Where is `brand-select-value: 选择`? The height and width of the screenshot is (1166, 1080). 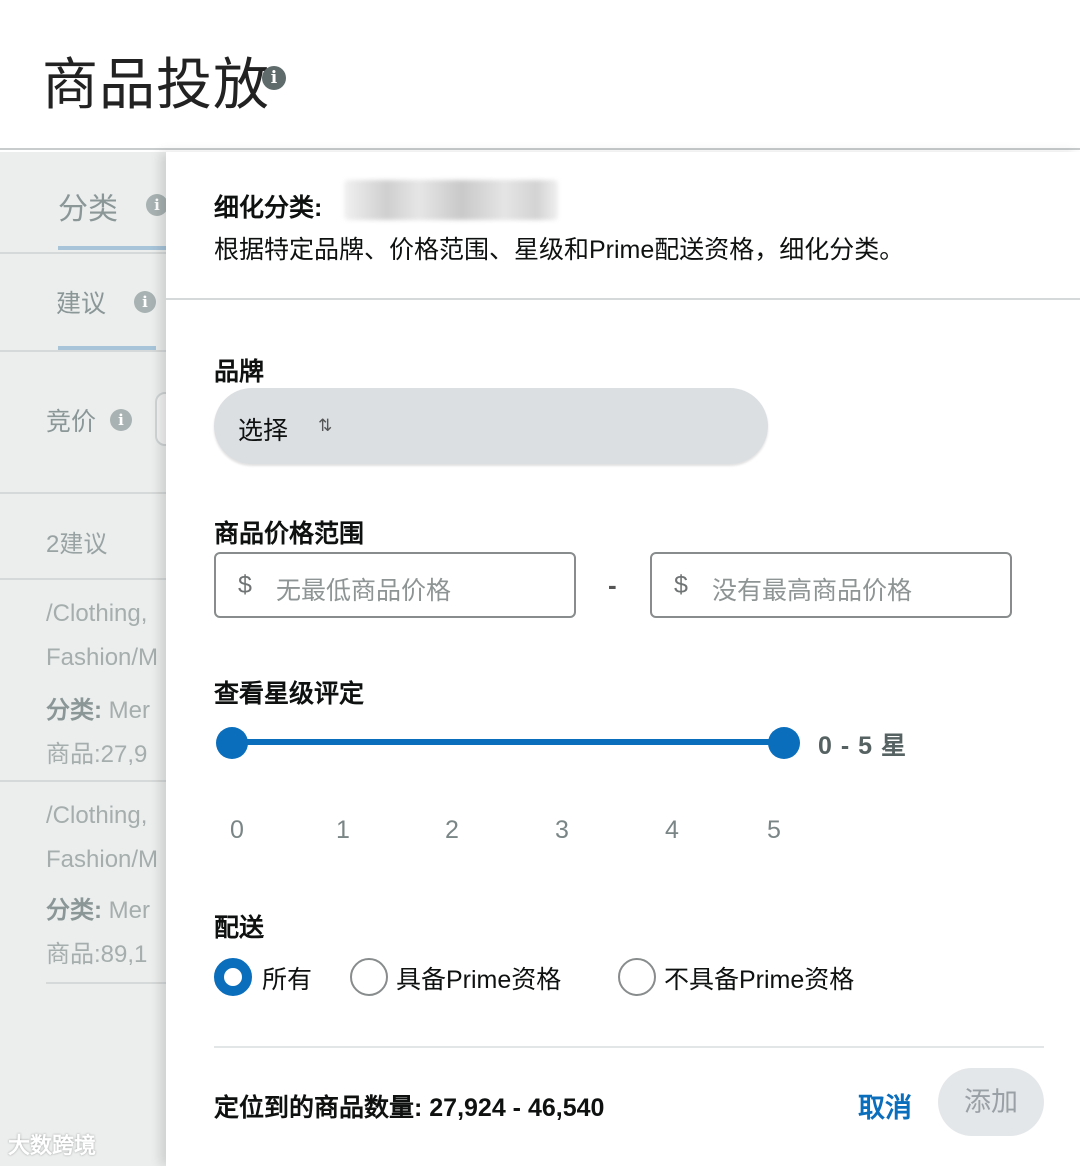
brand-select-value: 选择 is located at coordinates (263, 431).